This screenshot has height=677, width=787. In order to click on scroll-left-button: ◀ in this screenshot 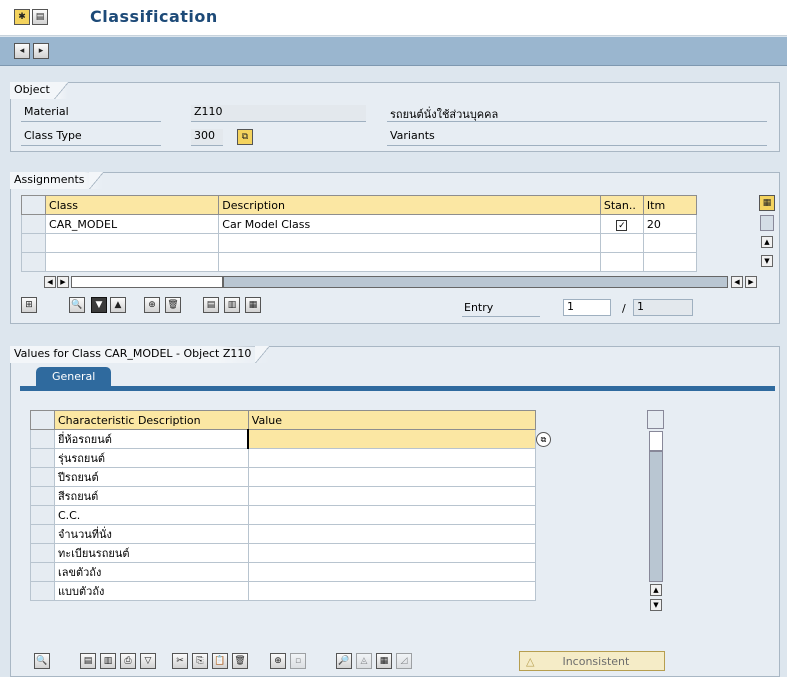, I will do `click(50, 282)`.